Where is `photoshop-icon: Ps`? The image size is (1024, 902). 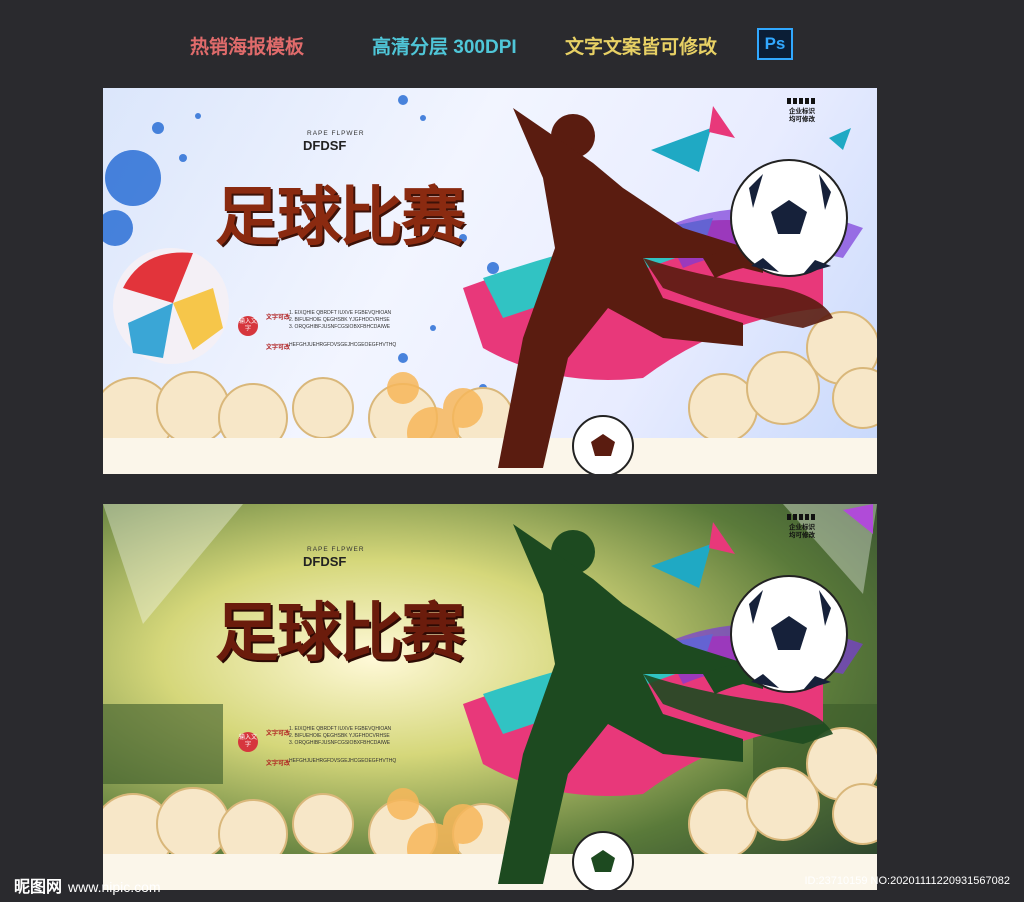
photoshop-icon: Ps is located at coordinates (775, 44).